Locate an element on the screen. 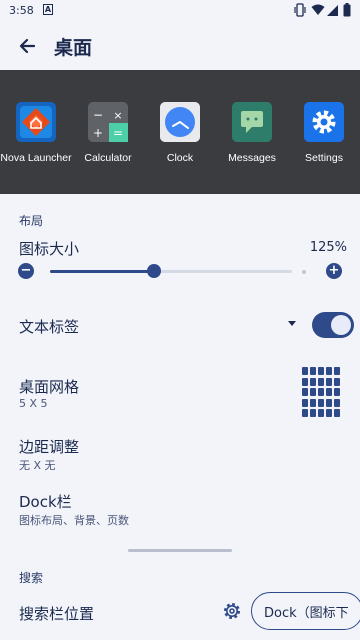 The image size is (360, 640). calculator-icon: − × + = is located at coordinates (108, 122).